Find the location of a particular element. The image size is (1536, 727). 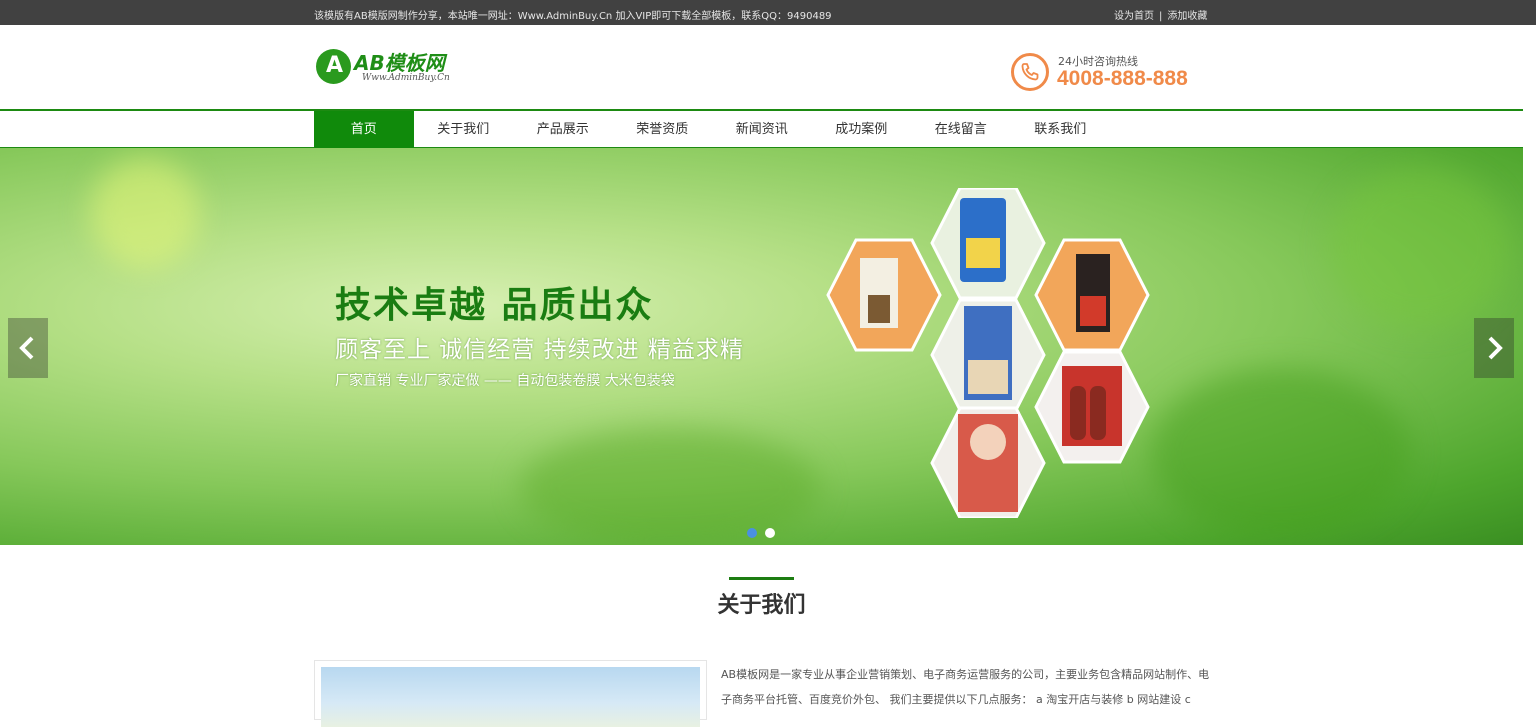

chevron-left-icon is located at coordinates (26, 348).